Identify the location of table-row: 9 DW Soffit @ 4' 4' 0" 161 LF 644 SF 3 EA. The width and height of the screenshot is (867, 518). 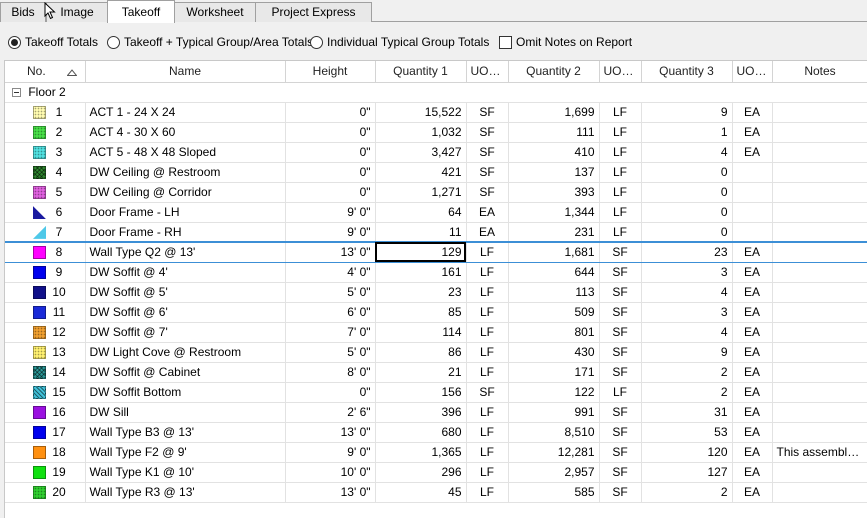
(436, 272).